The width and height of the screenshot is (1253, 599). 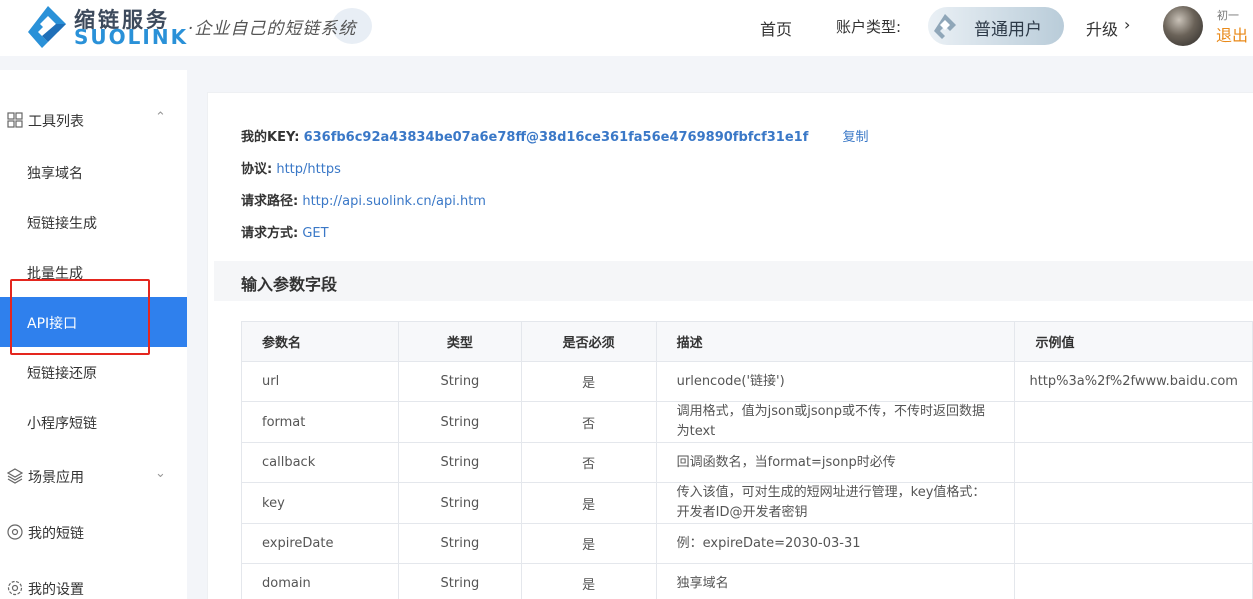 I want to click on sidebar-item-label: 短链接生成, so click(x=62, y=224).